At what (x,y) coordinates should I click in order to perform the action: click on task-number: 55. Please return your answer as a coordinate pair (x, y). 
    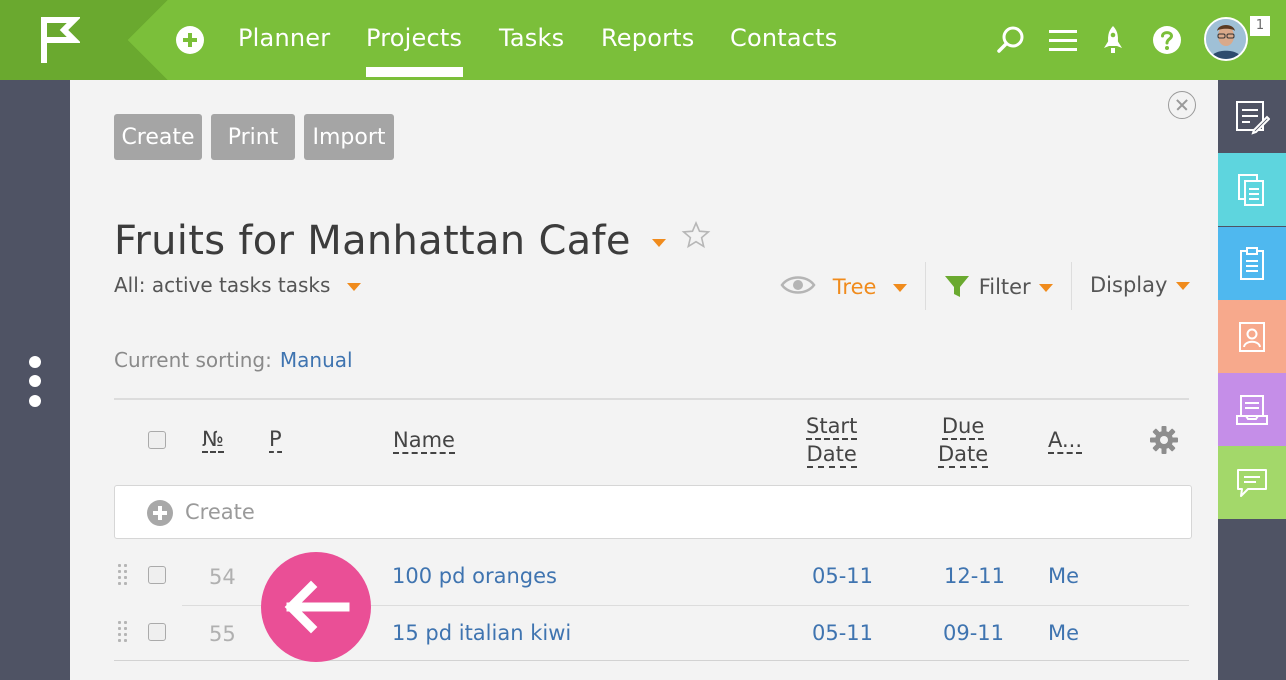
    Looking at the image, I should click on (222, 634).